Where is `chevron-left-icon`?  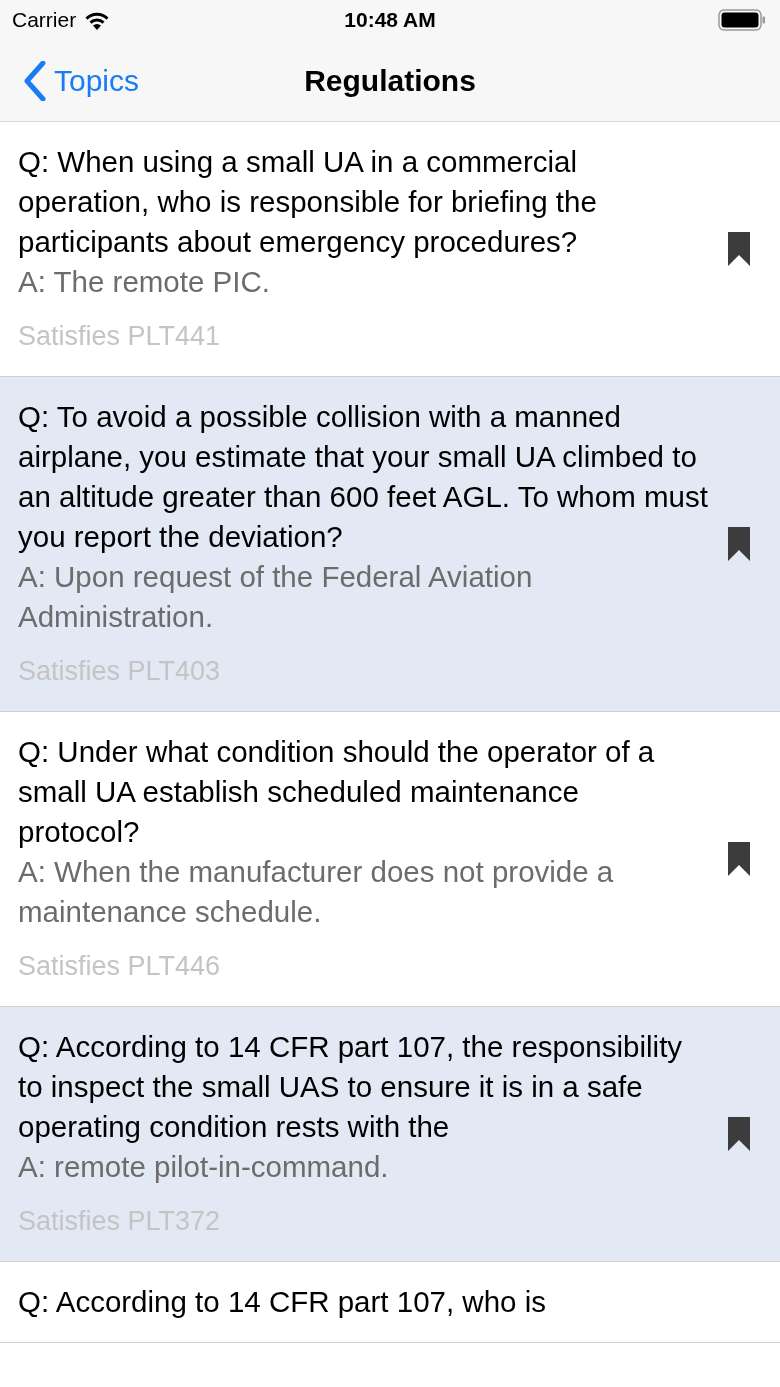 chevron-left-icon is located at coordinates (35, 80).